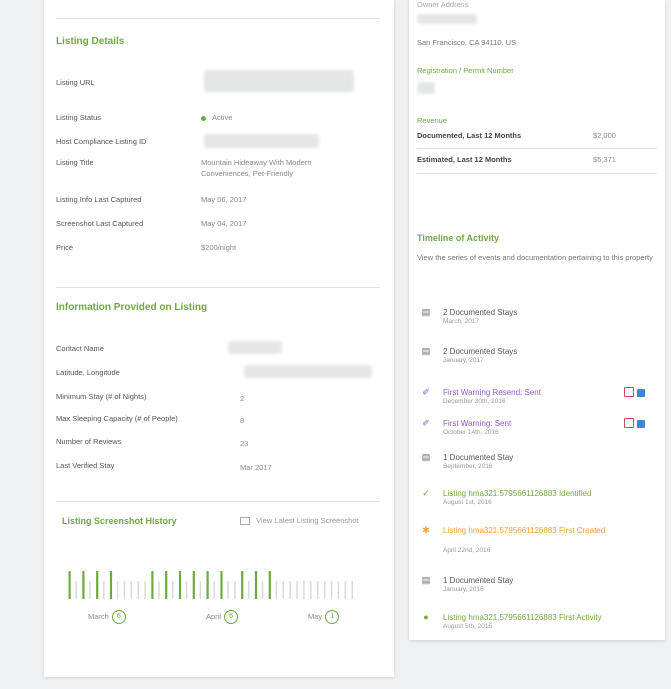 This screenshot has width=671, height=689. Describe the element at coordinates (101, 396) in the screenshot. I see `listing-info-label: Minimum Stay (# of Nights)` at that location.